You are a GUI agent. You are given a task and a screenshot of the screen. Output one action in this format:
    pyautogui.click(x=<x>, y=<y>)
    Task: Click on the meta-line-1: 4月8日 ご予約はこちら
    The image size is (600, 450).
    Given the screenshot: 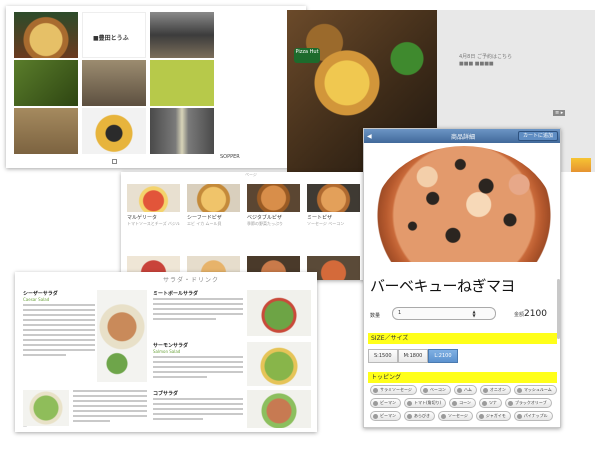 What is the action you would take?
    pyautogui.click(x=485, y=57)
    